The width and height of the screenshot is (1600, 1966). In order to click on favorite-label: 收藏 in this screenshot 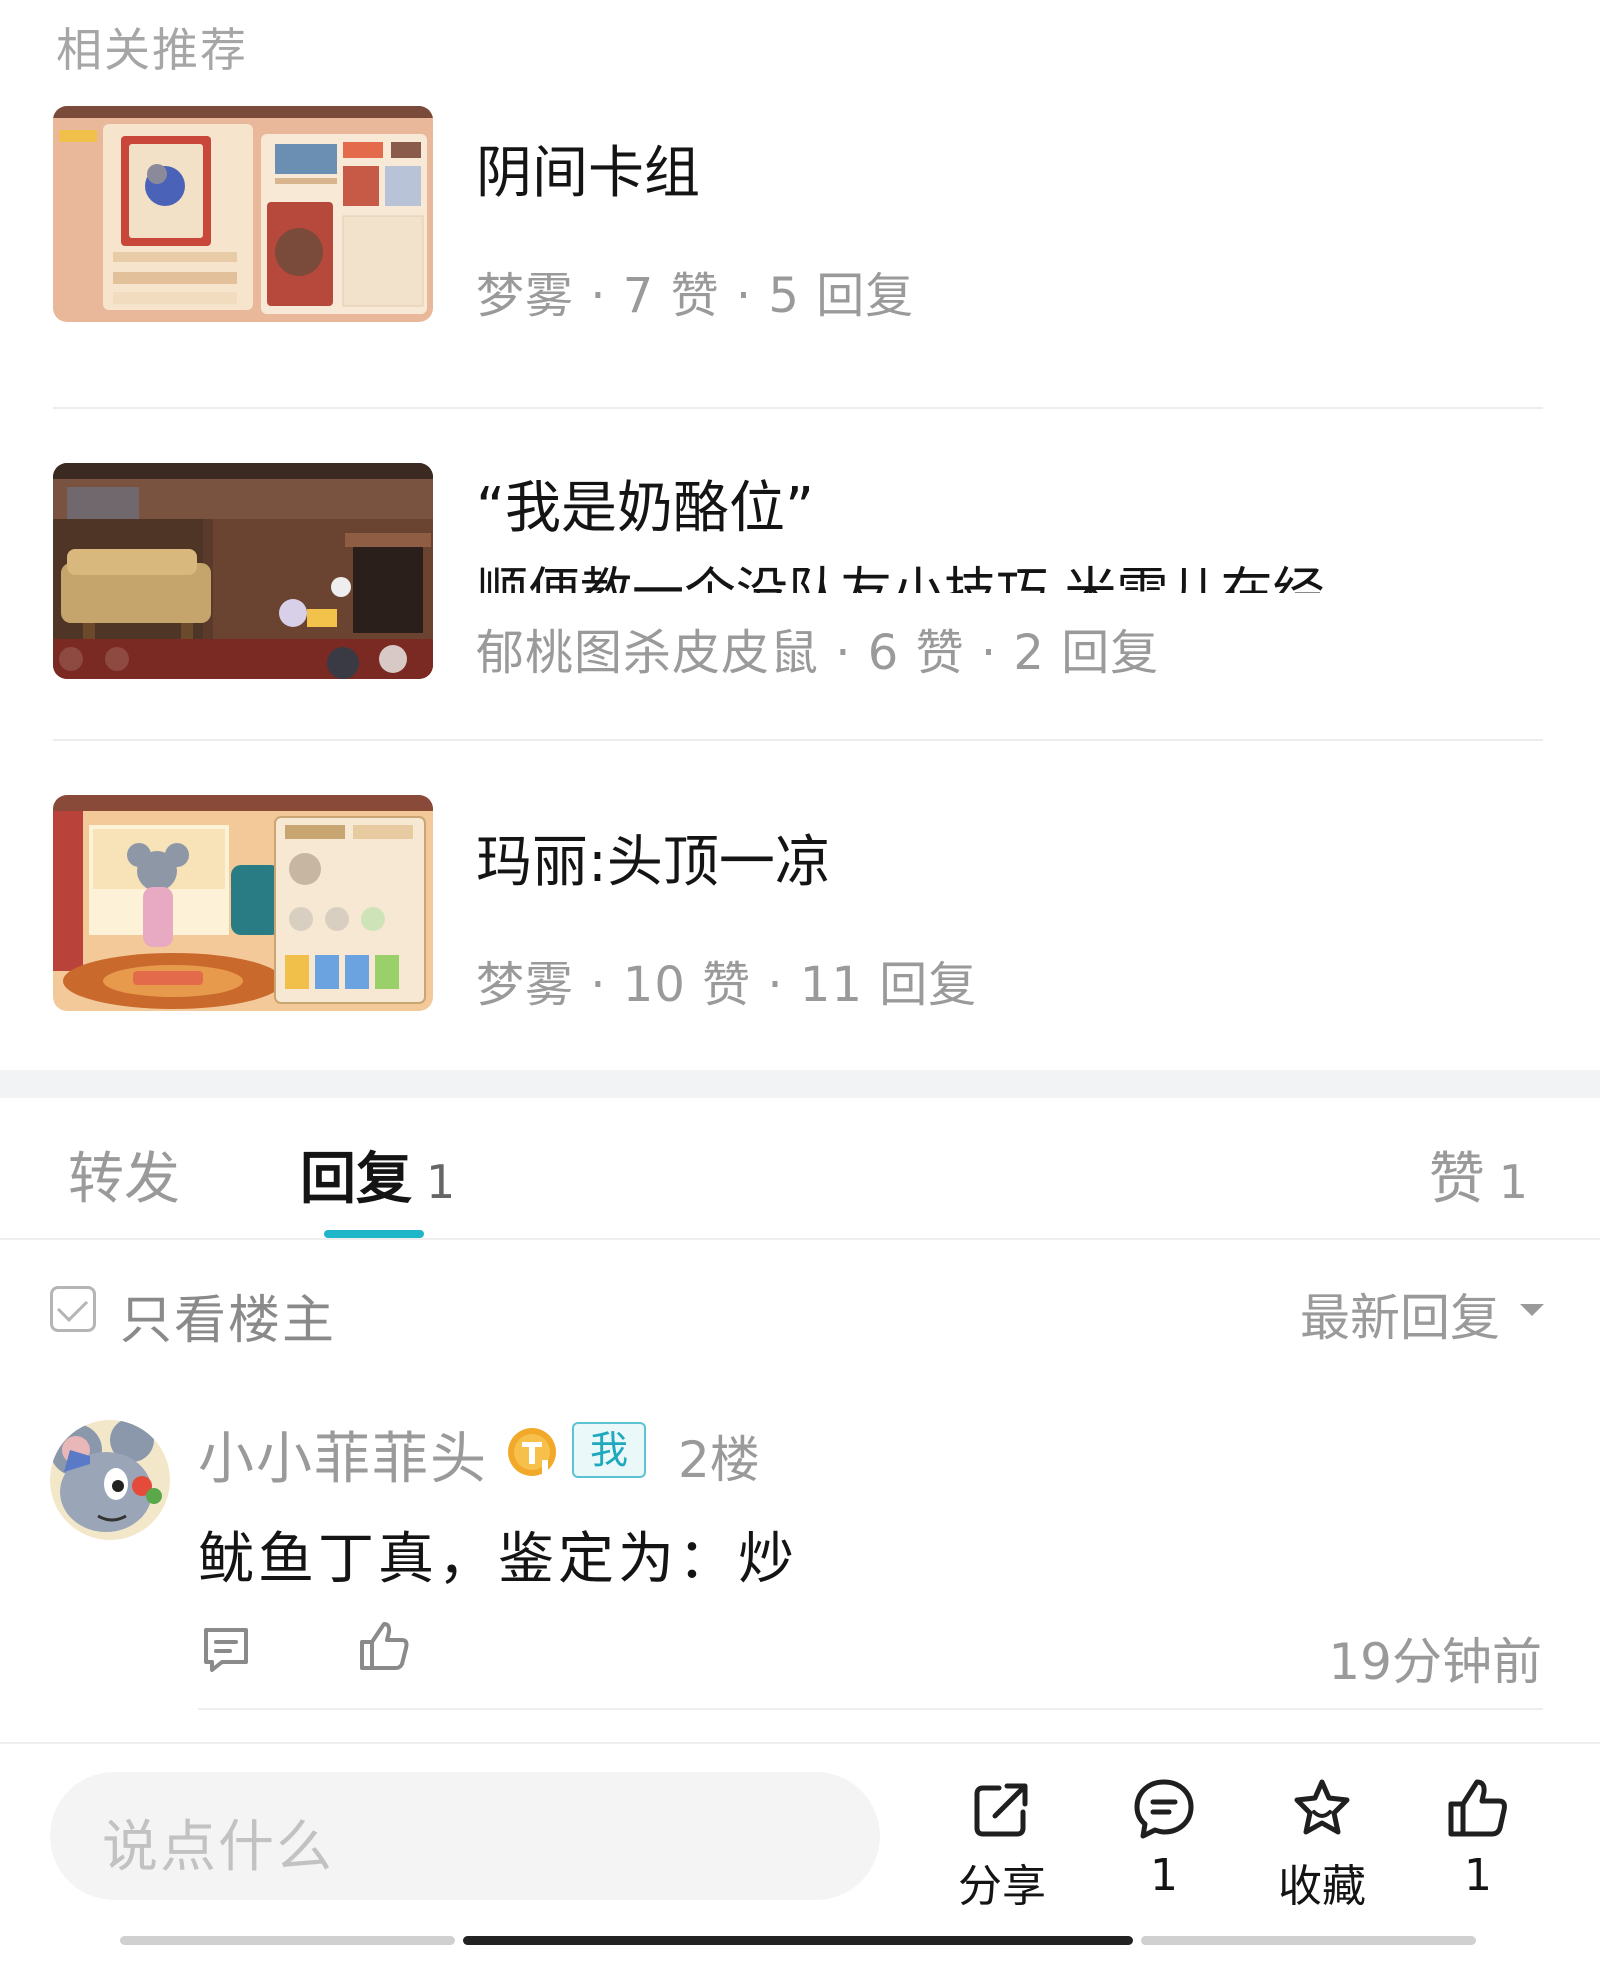, I will do `click(1322, 1886)`.